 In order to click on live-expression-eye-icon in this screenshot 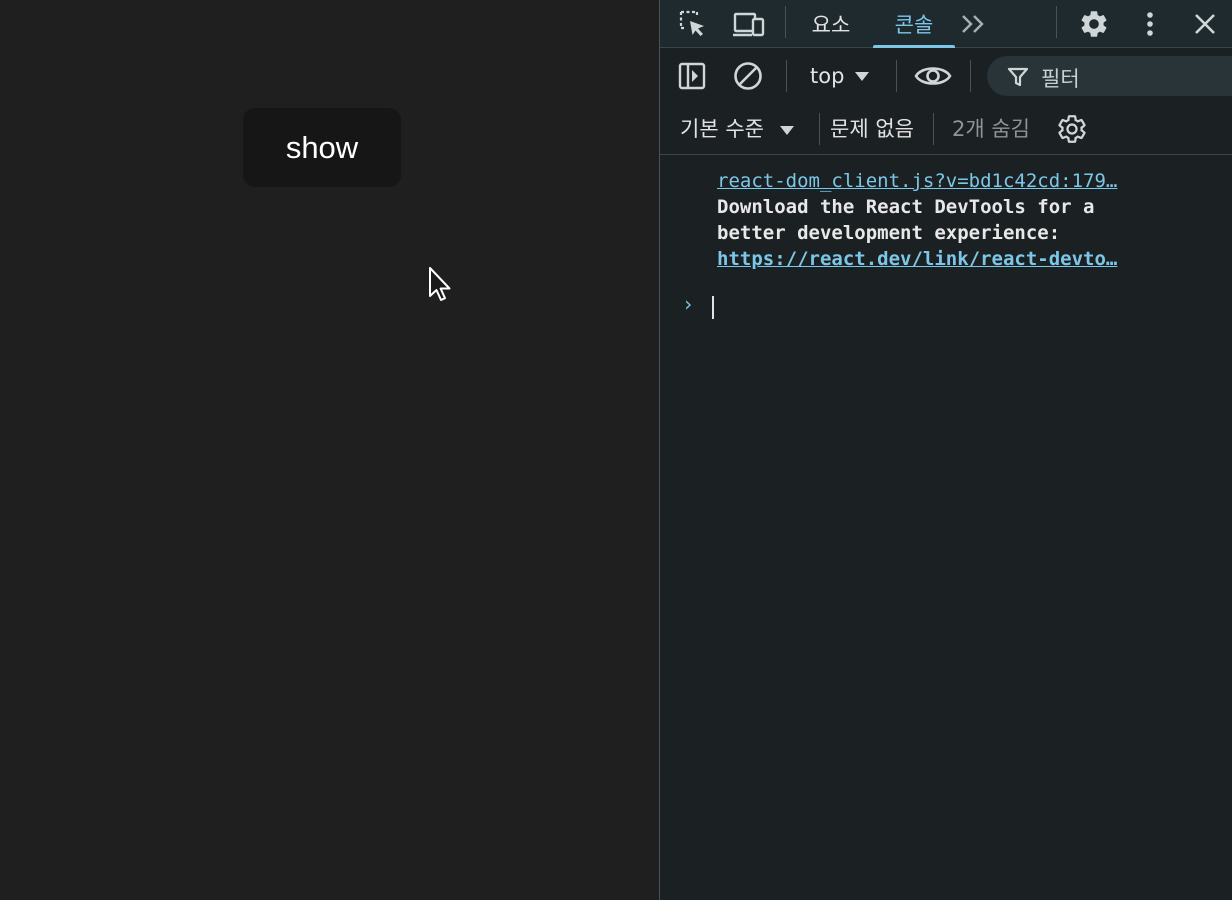, I will do `click(933, 76)`.